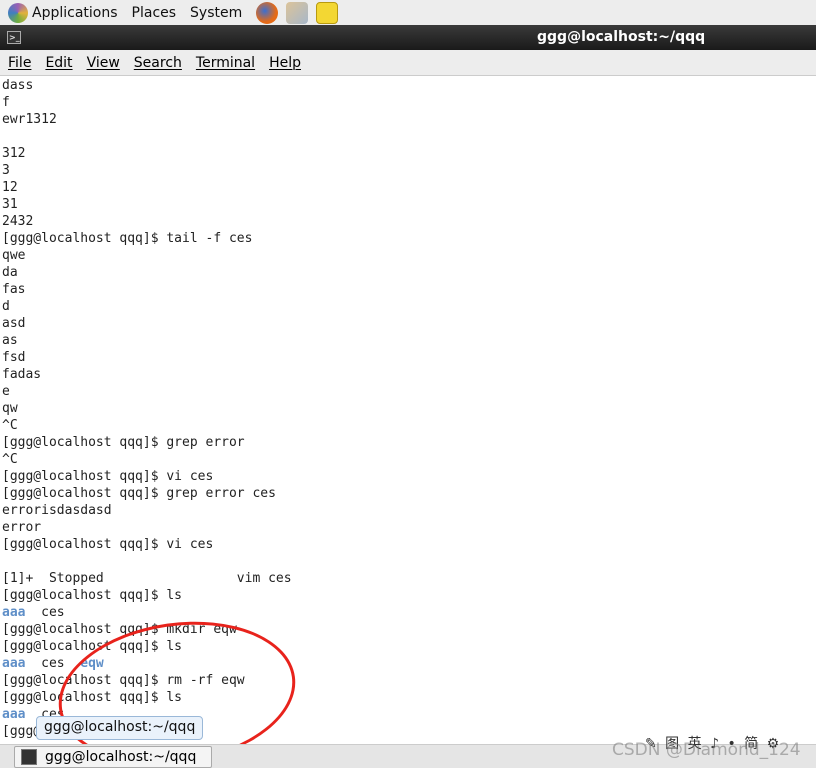  Describe the element at coordinates (158, 63) in the screenshot. I see `menu-search: Search` at that location.